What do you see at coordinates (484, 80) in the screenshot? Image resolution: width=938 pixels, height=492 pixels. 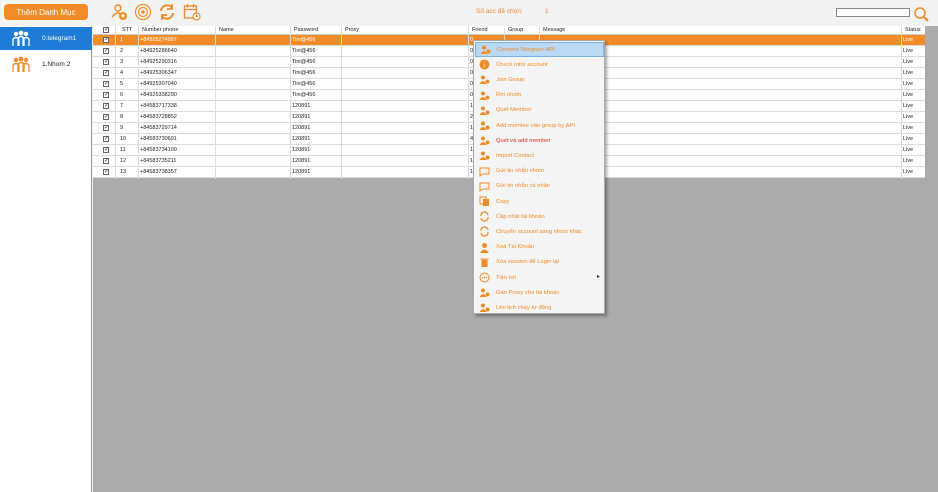 I see `join-group-icon` at bounding box center [484, 80].